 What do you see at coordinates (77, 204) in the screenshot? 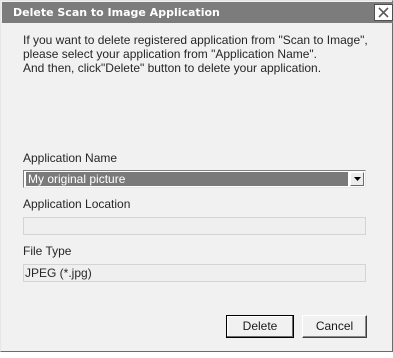
I see `application-location-label: Application Location` at bounding box center [77, 204].